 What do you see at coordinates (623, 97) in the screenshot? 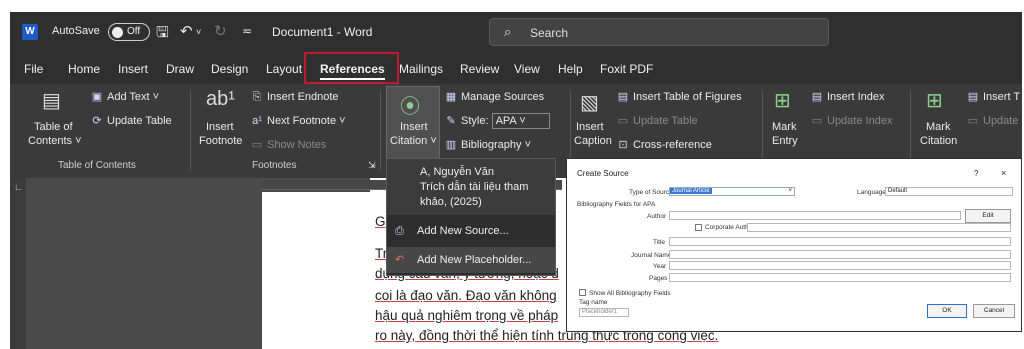
I see `table-of-figures-icon: ▤` at bounding box center [623, 97].